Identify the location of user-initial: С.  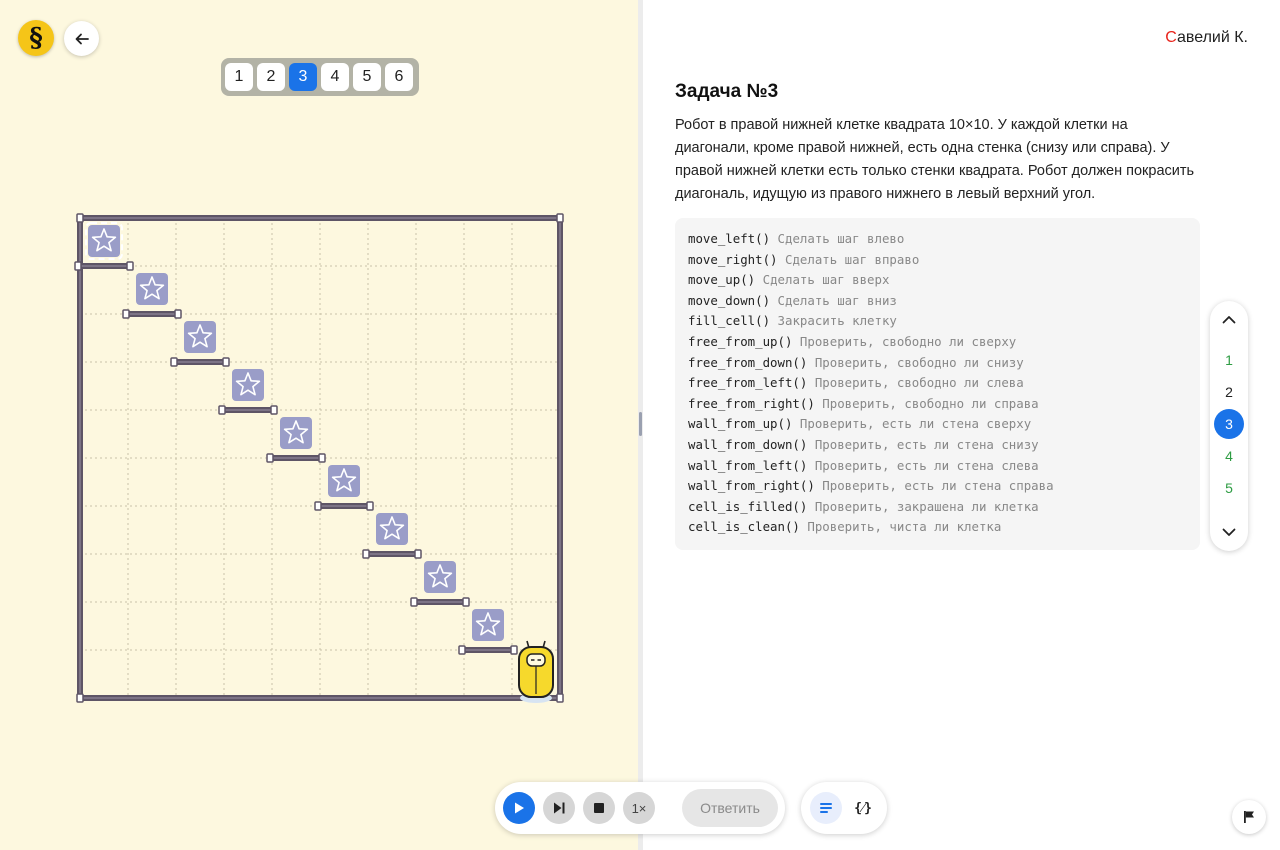
(1171, 37).